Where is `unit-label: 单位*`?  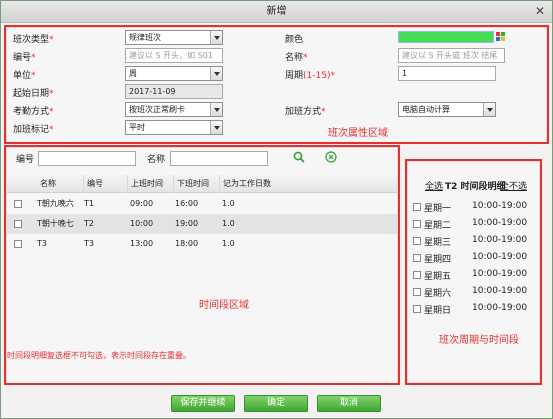 unit-label: 单位* is located at coordinates (24, 76).